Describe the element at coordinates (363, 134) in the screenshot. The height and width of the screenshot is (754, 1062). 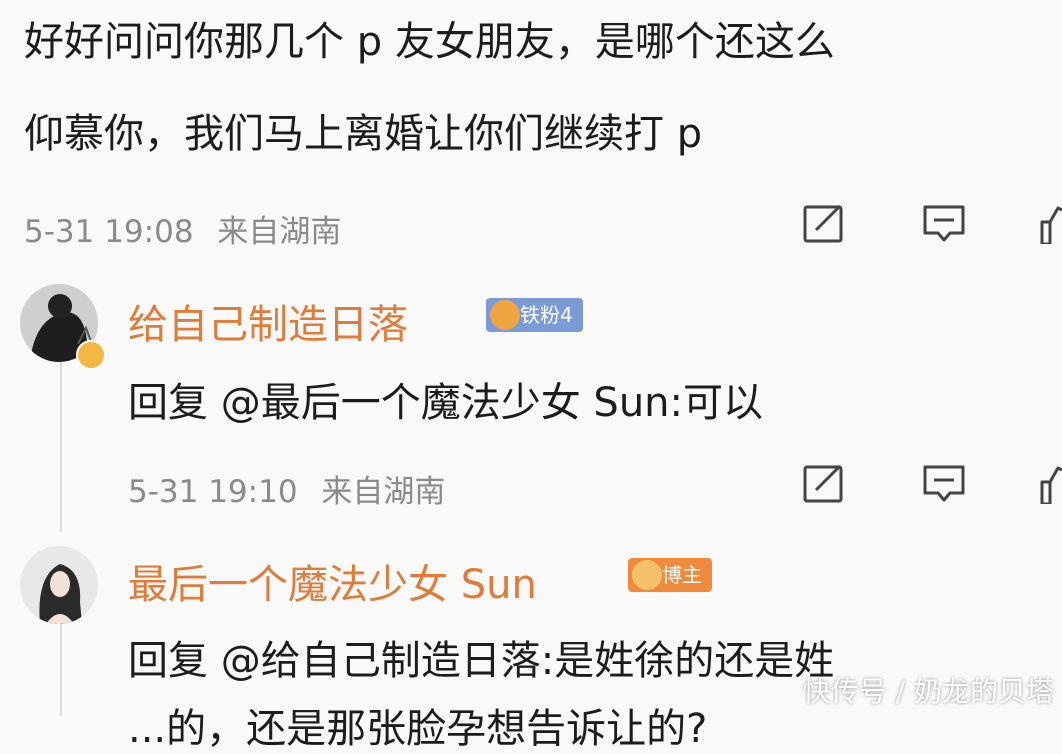
I see `post-text-line-2: 仰慕你，我们马上离婚让你们继续打 p` at that location.